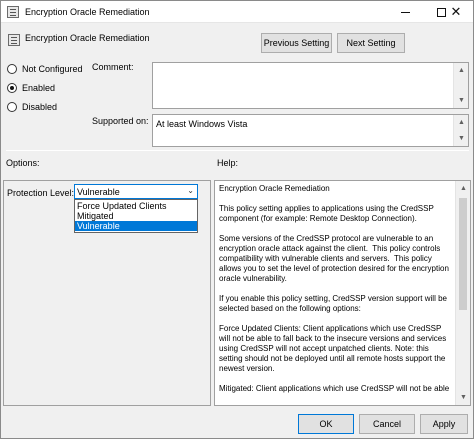 The image size is (474, 439). Describe the element at coordinates (444, 424) in the screenshot. I see `apply-button: Apply` at that location.